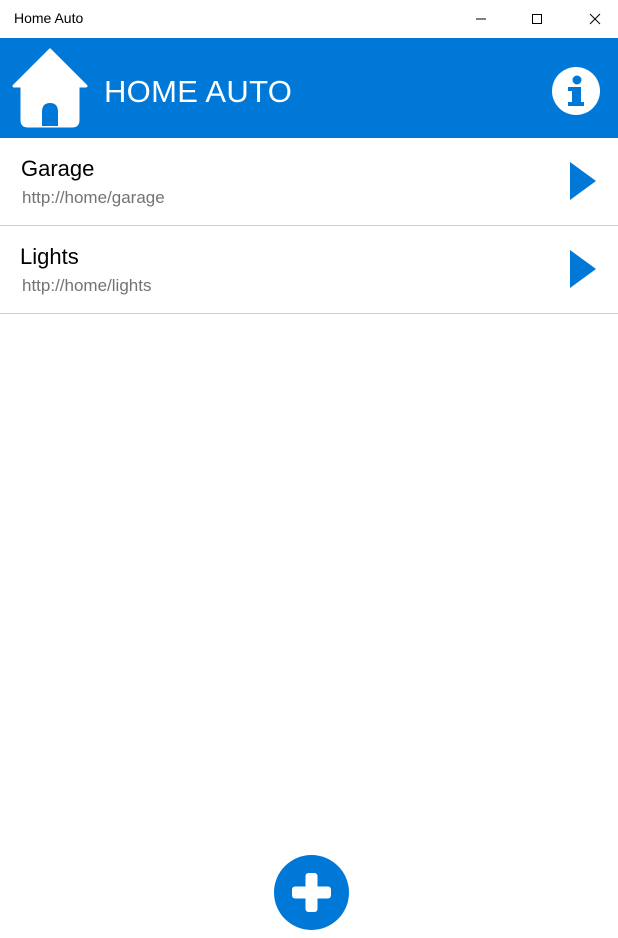 The width and height of the screenshot is (618, 938). I want to click on device-name: Garage, so click(58, 168).